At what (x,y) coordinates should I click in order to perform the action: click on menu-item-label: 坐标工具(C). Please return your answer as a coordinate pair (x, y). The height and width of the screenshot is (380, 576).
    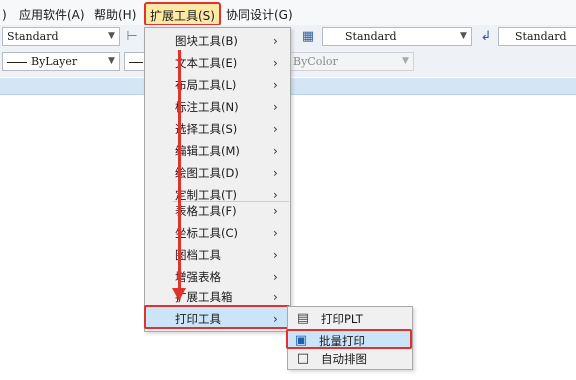
    Looking at the image, I should click on (207, 233).